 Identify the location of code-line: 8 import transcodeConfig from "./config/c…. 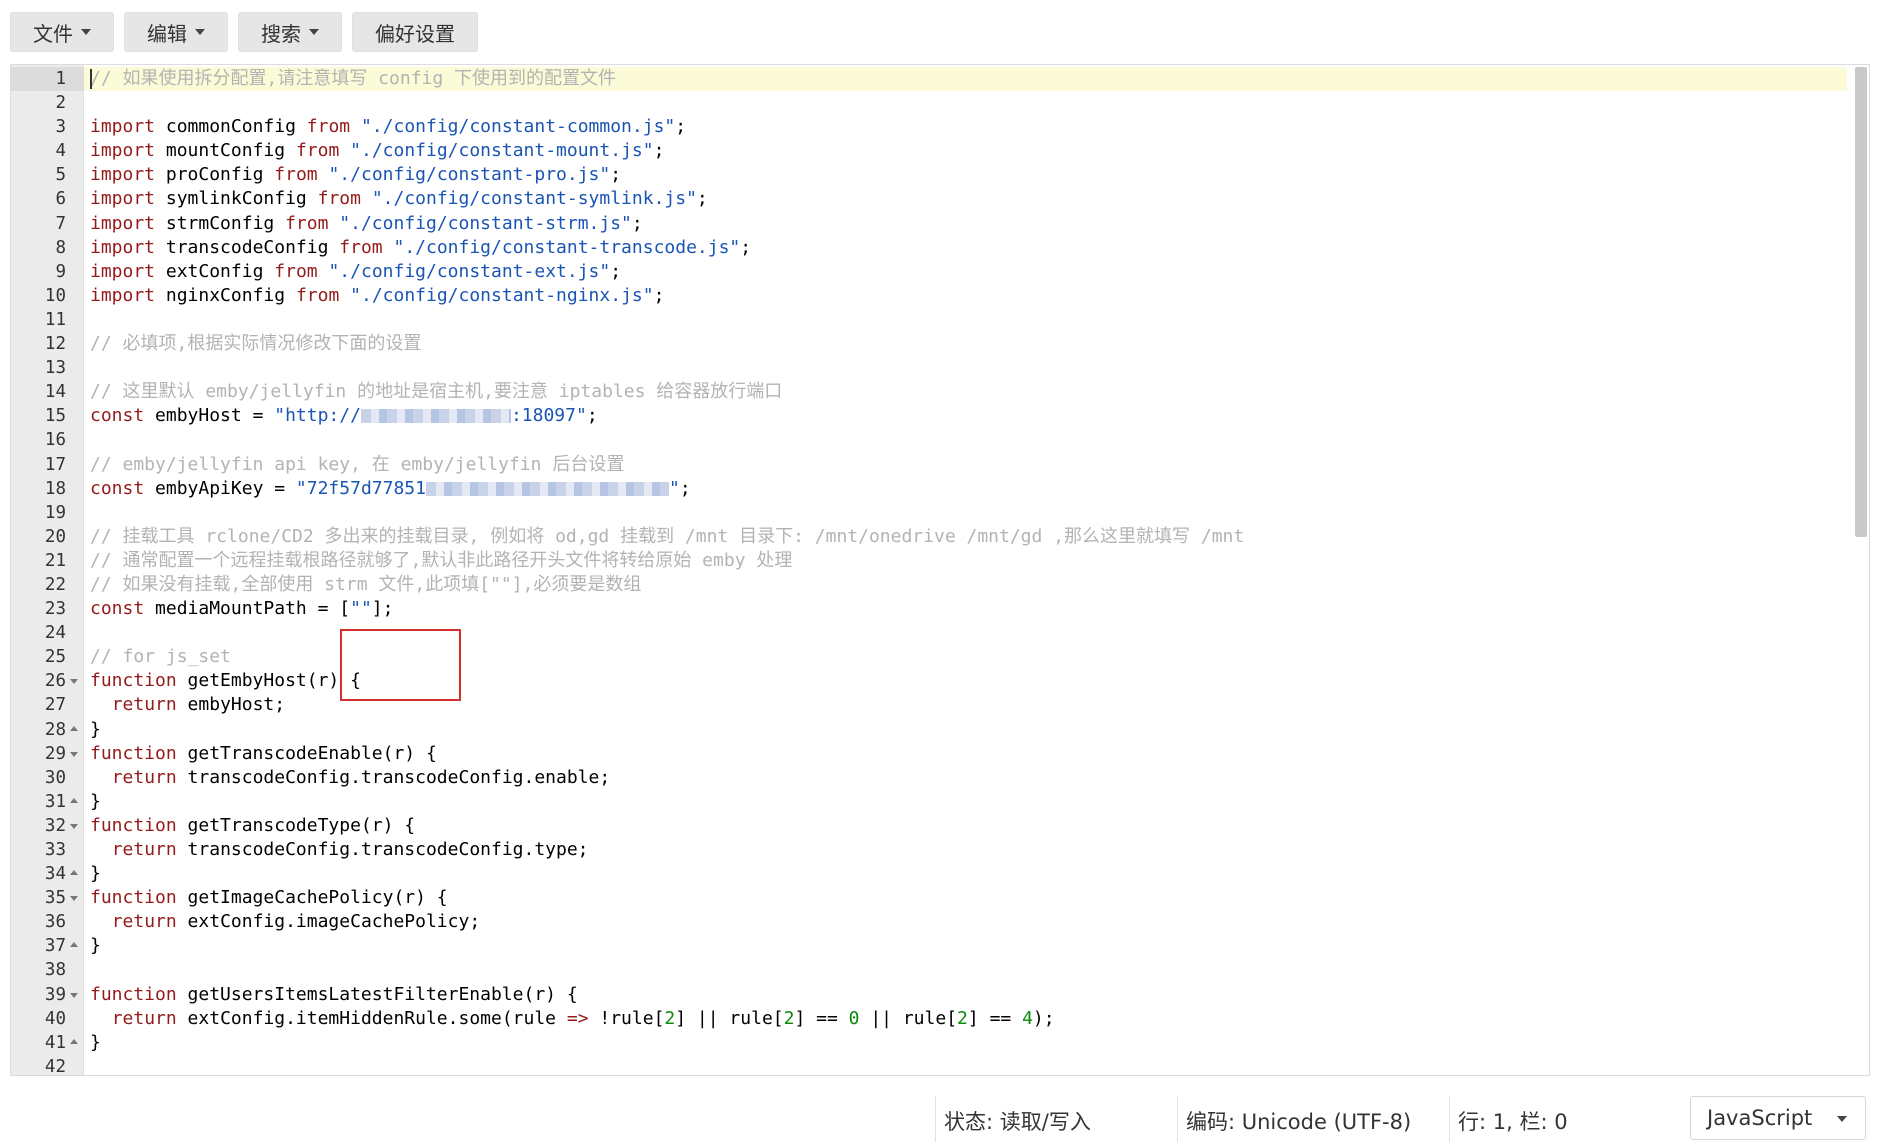
(940, 248).